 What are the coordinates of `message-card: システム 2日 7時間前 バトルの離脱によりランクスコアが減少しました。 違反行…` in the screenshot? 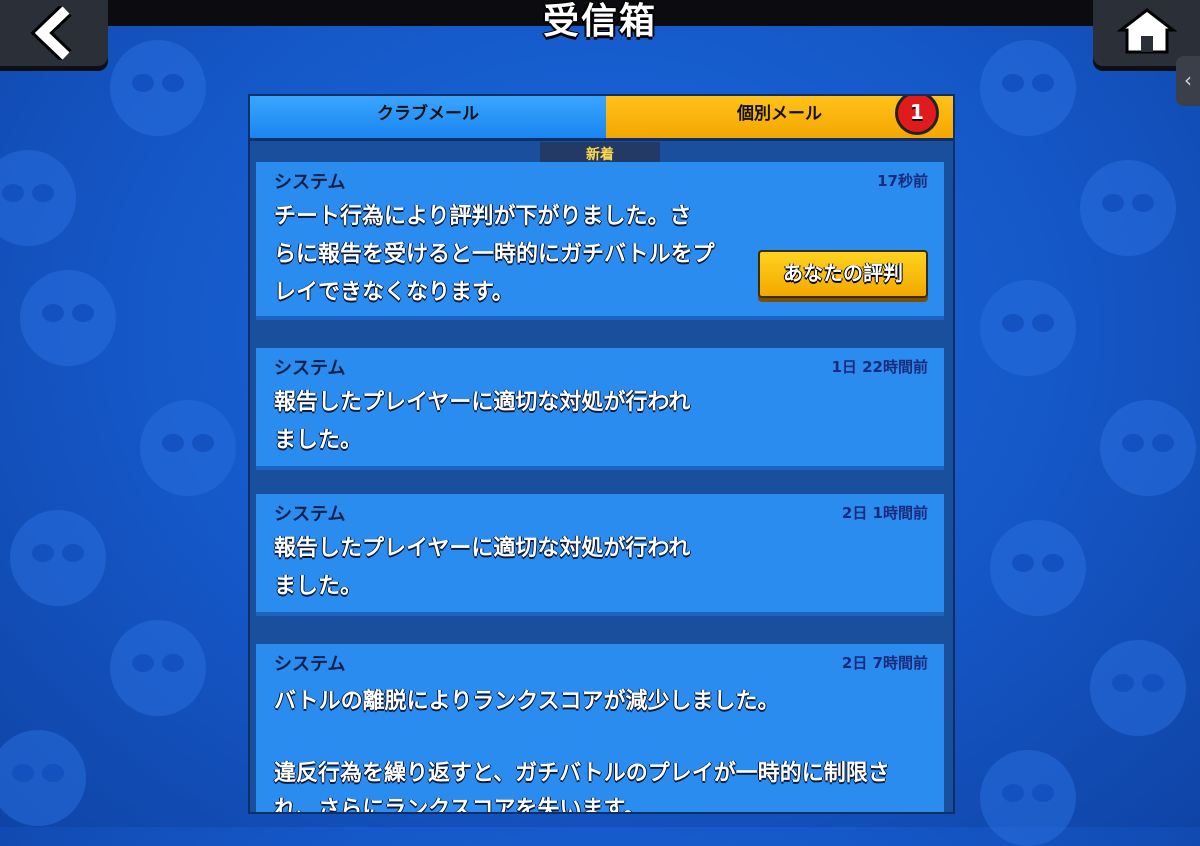 It's located at (600, 729).